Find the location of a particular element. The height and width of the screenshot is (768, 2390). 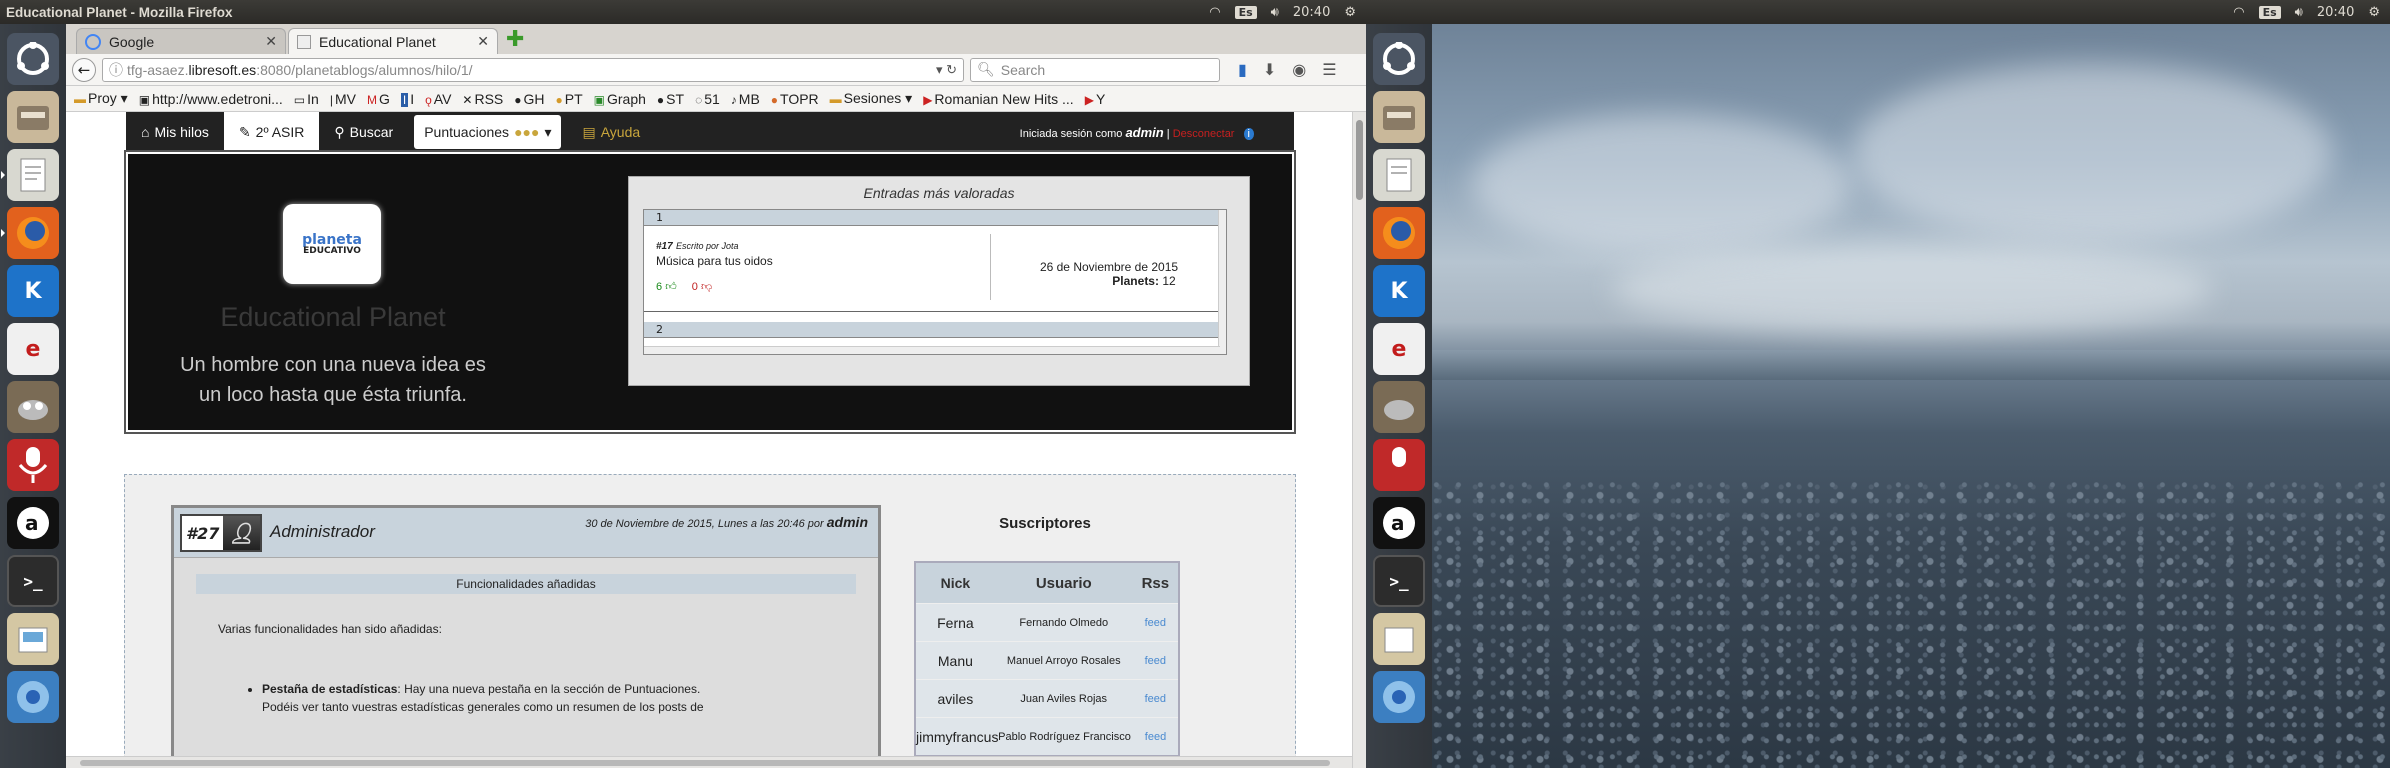

logout-link: Desconectar is located at coordinates (1204, 134).